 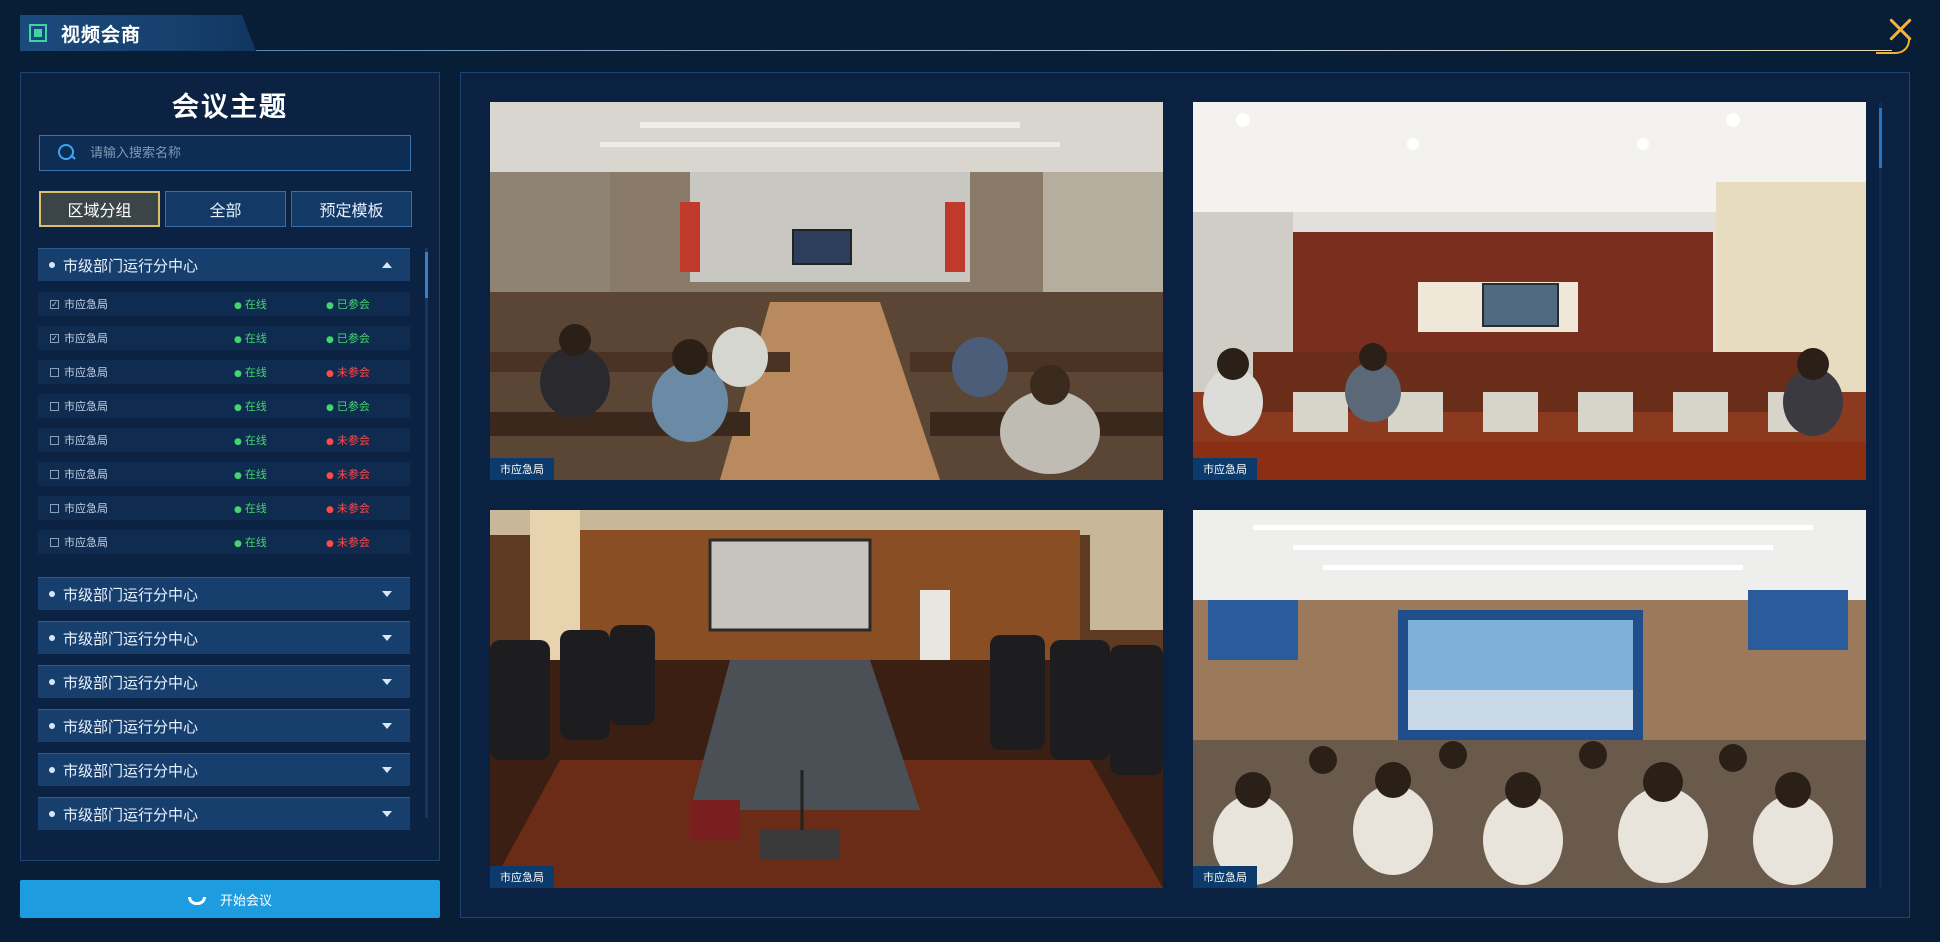 I want to click on tab-bar: 区域分组 全部 预定模板, so click(x=225, y=209).